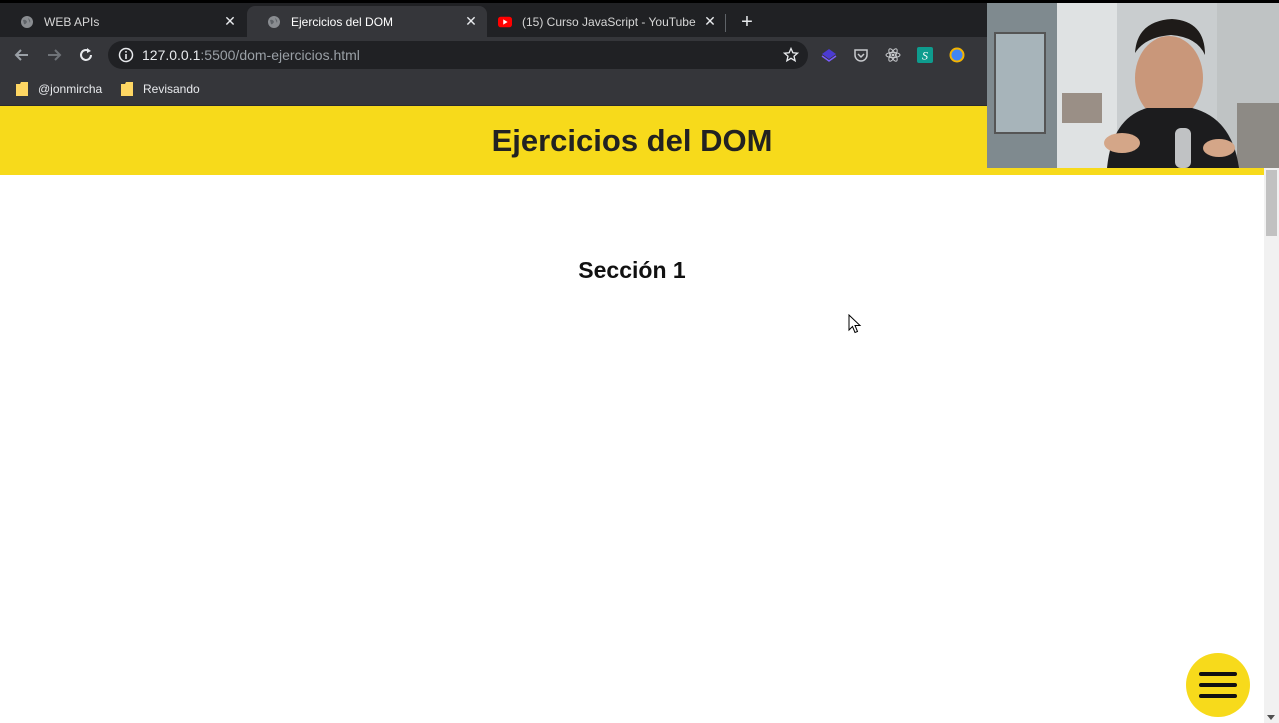  What do you see at coordinates (893, 55) in the screenshot?
I see `react-devtools-icon` at bounding box center [893, 55].